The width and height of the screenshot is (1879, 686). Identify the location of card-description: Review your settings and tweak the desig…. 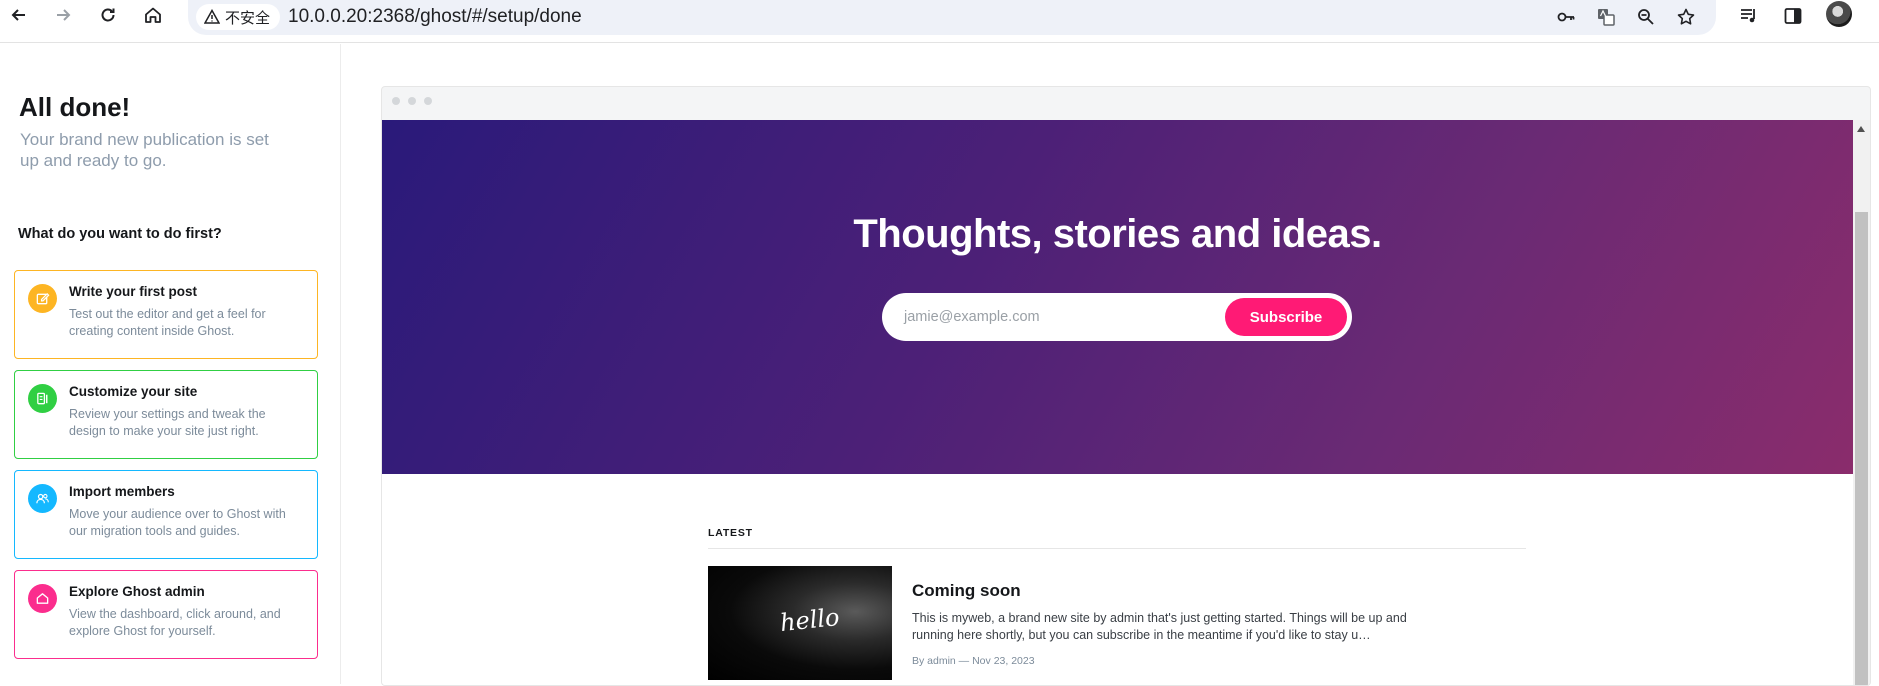
(167, 422).